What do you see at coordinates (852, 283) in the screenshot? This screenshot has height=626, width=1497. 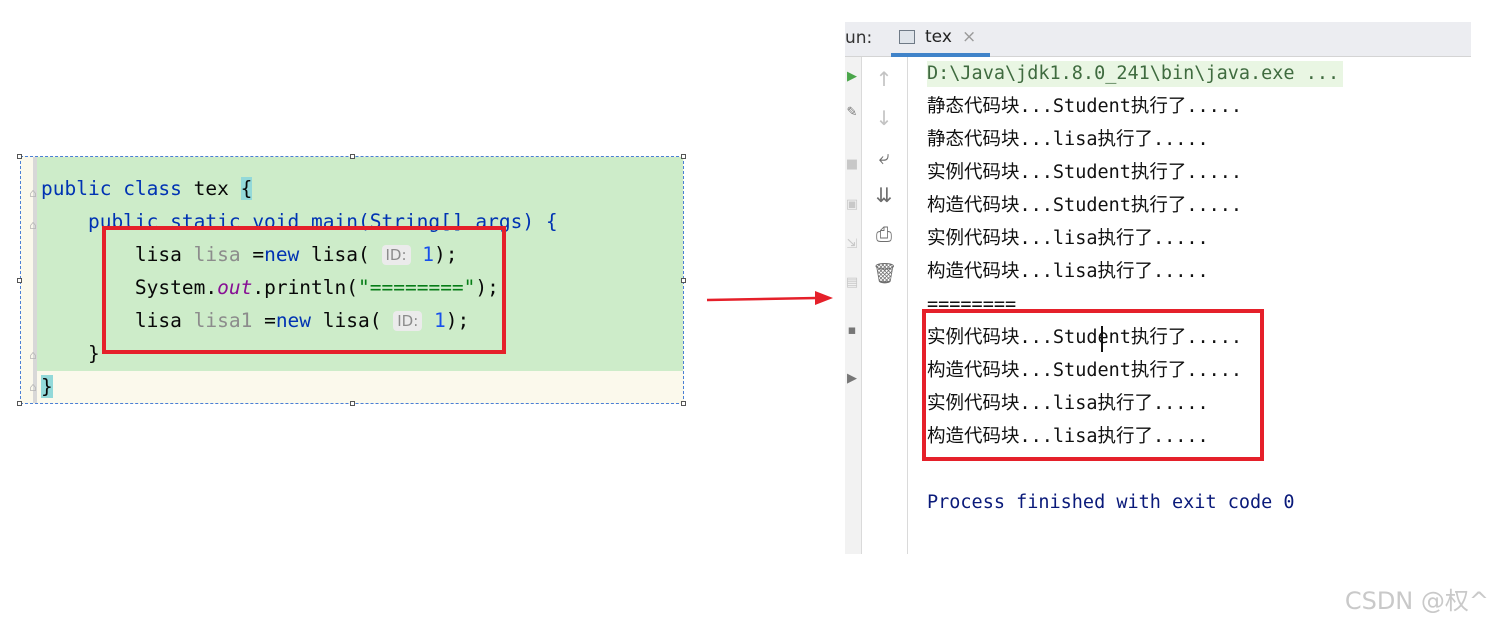 I see `restore-layout-icon: ▤` at bounding box center [852, 283].